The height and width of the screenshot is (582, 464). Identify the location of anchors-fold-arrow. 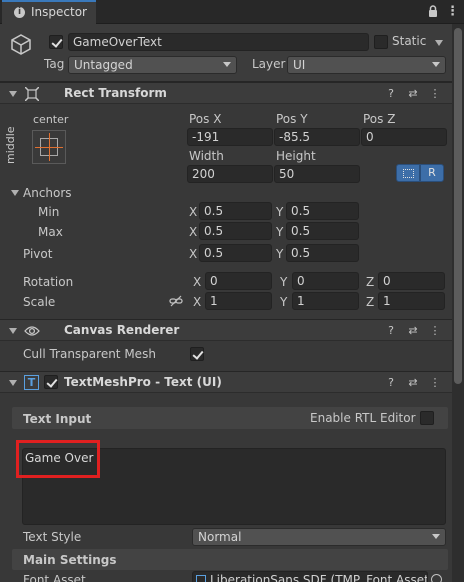
(15, 193).